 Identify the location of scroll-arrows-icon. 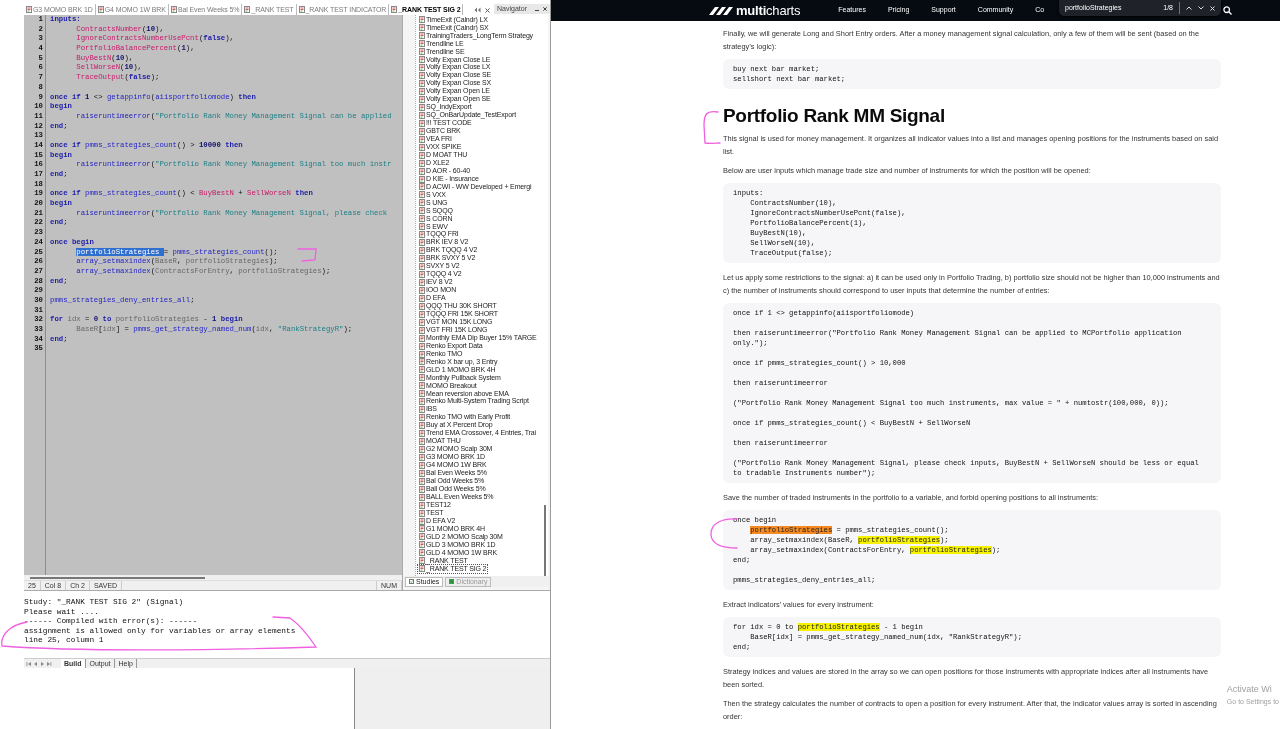
(477, 10).